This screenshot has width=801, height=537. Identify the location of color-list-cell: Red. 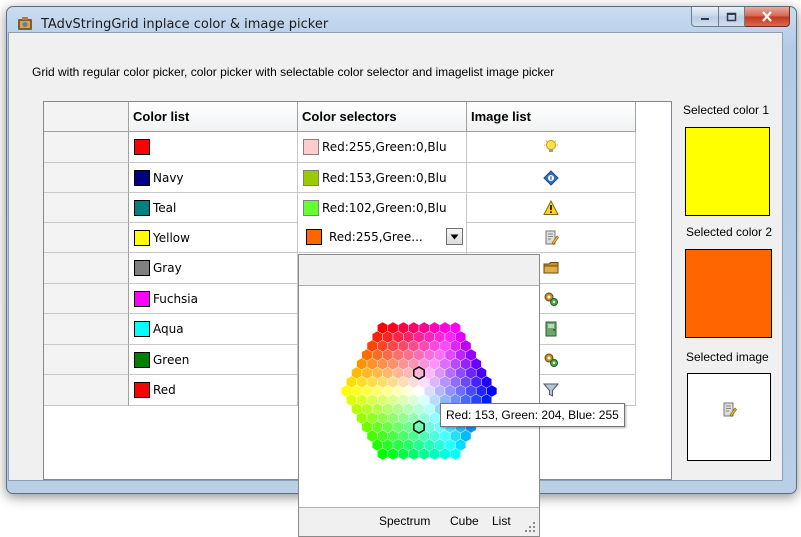
(213, 390).